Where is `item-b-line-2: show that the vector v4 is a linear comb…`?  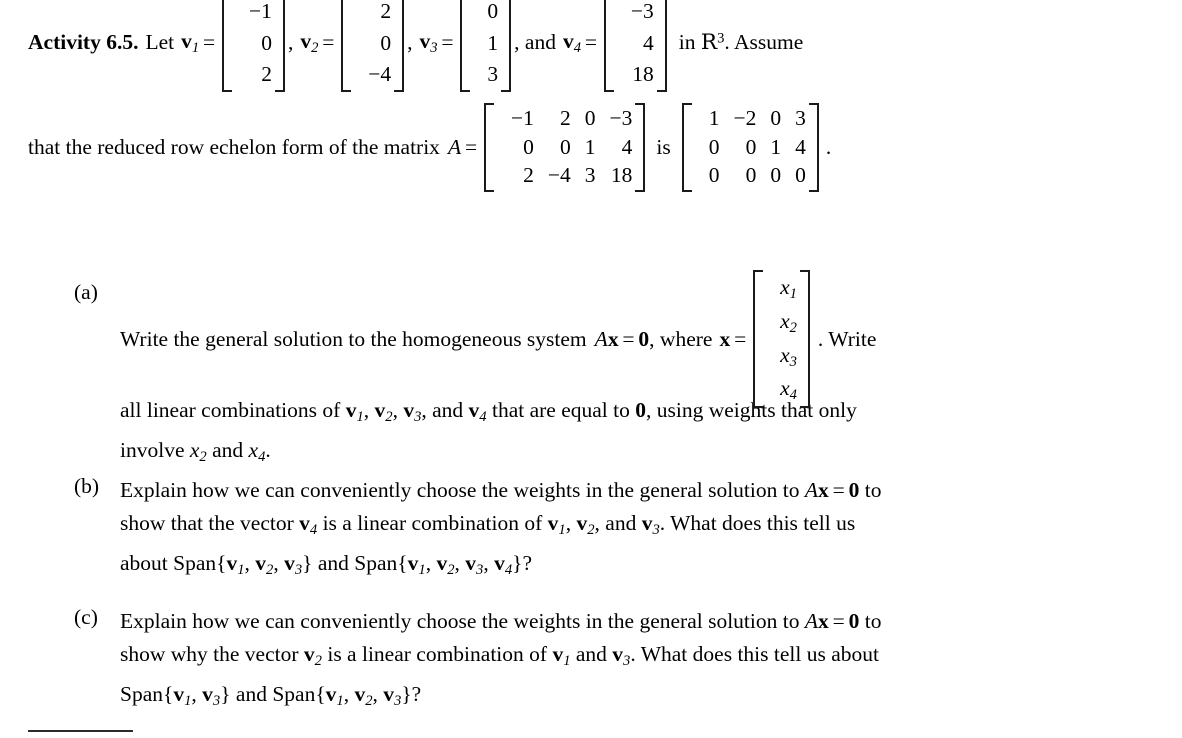 item-b-line-2: show that the vector v4 is a linear comb… is located at coordinates (488, 525).